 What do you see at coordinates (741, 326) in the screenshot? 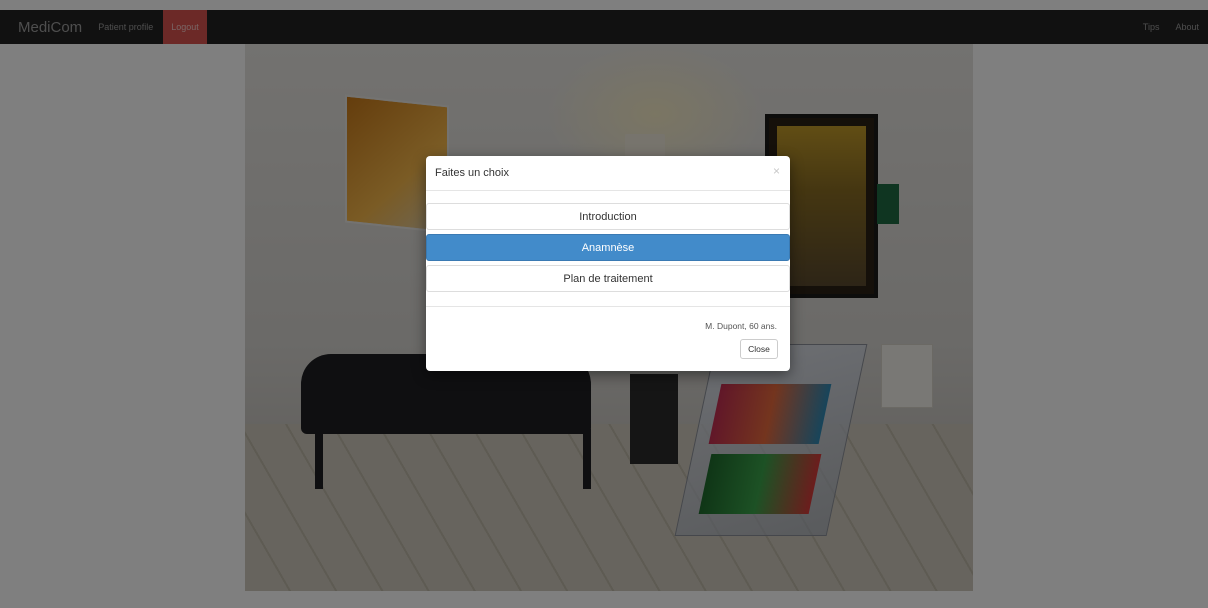
I see `patient-info: M. Dupont, 60 ans.` at bounding box center [741, 326].